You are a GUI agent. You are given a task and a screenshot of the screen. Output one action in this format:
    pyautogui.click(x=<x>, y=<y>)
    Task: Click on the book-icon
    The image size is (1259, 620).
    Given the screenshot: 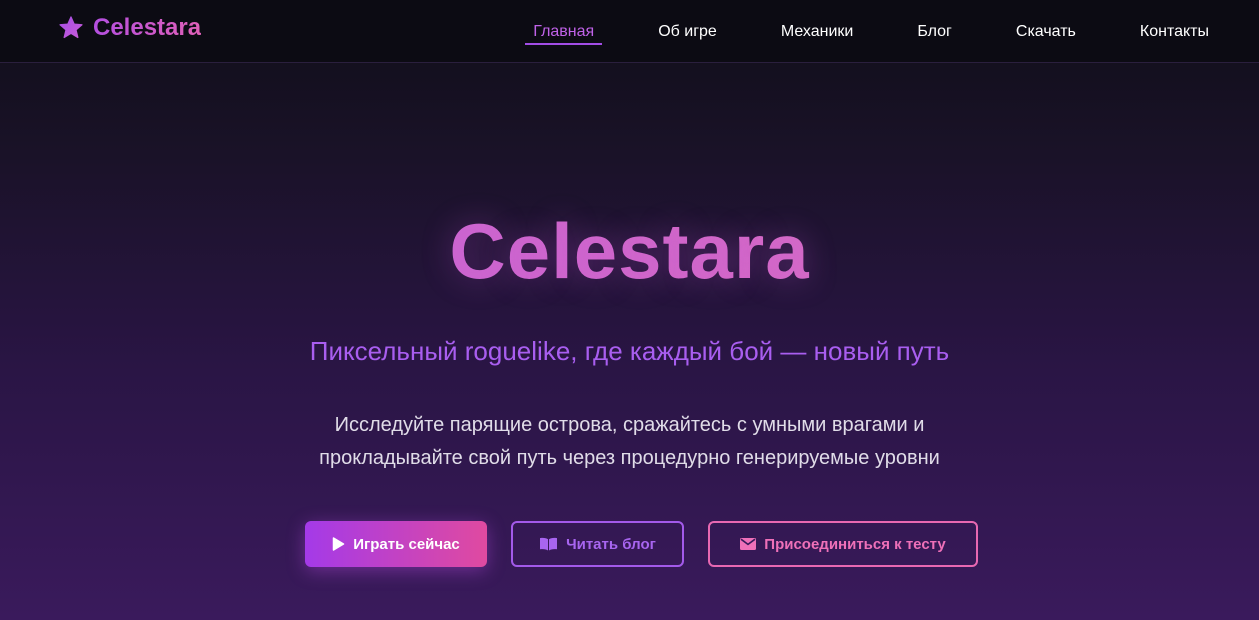 What is the action you would take?
    pyautogui.click(x=549, y=544)
    